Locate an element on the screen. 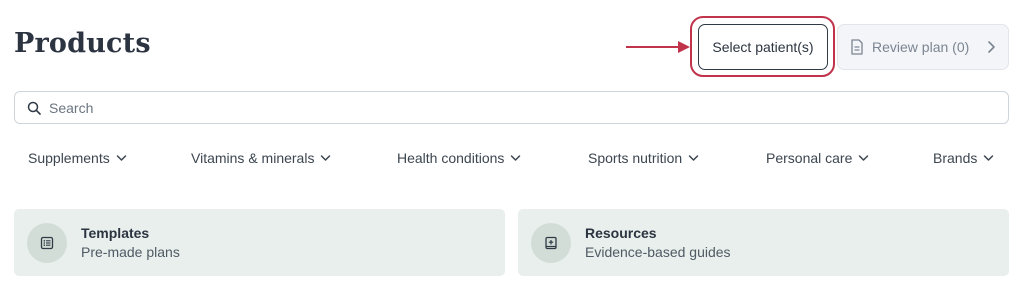 This screenshot has width=1024, height=298. book-icon is located at coordinates (551, 242).